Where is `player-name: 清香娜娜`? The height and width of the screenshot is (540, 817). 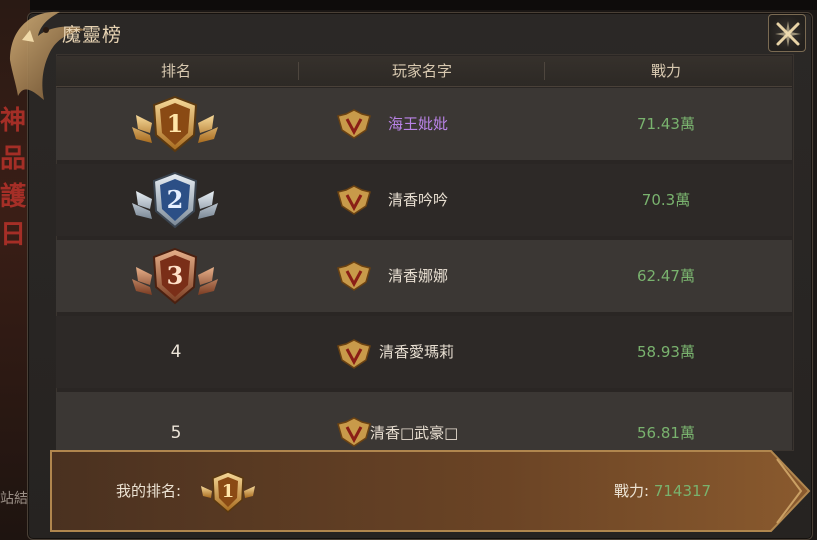
player-name: 清香娜娜 is located at coordinates (418, 276).